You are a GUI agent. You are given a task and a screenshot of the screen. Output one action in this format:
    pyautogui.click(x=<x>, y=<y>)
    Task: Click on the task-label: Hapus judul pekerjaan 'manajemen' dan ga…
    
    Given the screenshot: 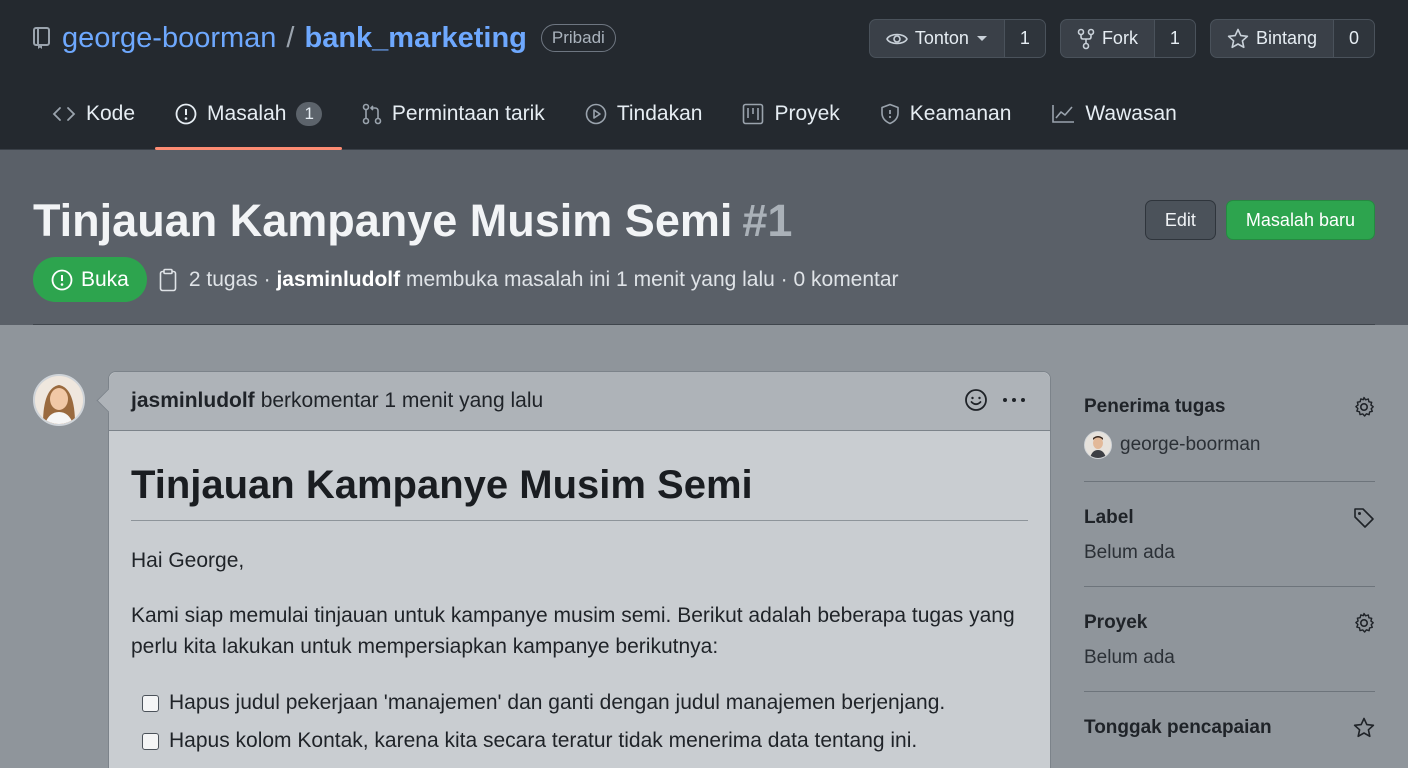 What is the action you would take?
    pyautogui.click(x=557, y=702)
    